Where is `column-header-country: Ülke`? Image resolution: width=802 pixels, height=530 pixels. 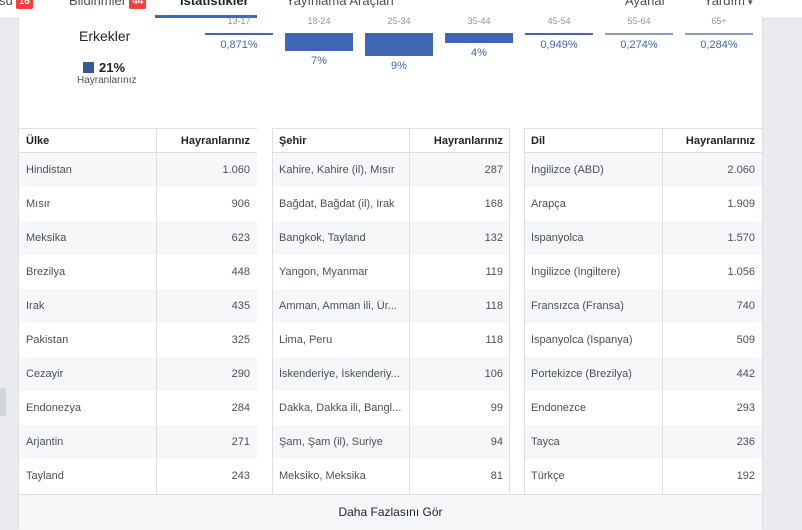
column-header-country: Ülke is located at coordinates (38, 141).